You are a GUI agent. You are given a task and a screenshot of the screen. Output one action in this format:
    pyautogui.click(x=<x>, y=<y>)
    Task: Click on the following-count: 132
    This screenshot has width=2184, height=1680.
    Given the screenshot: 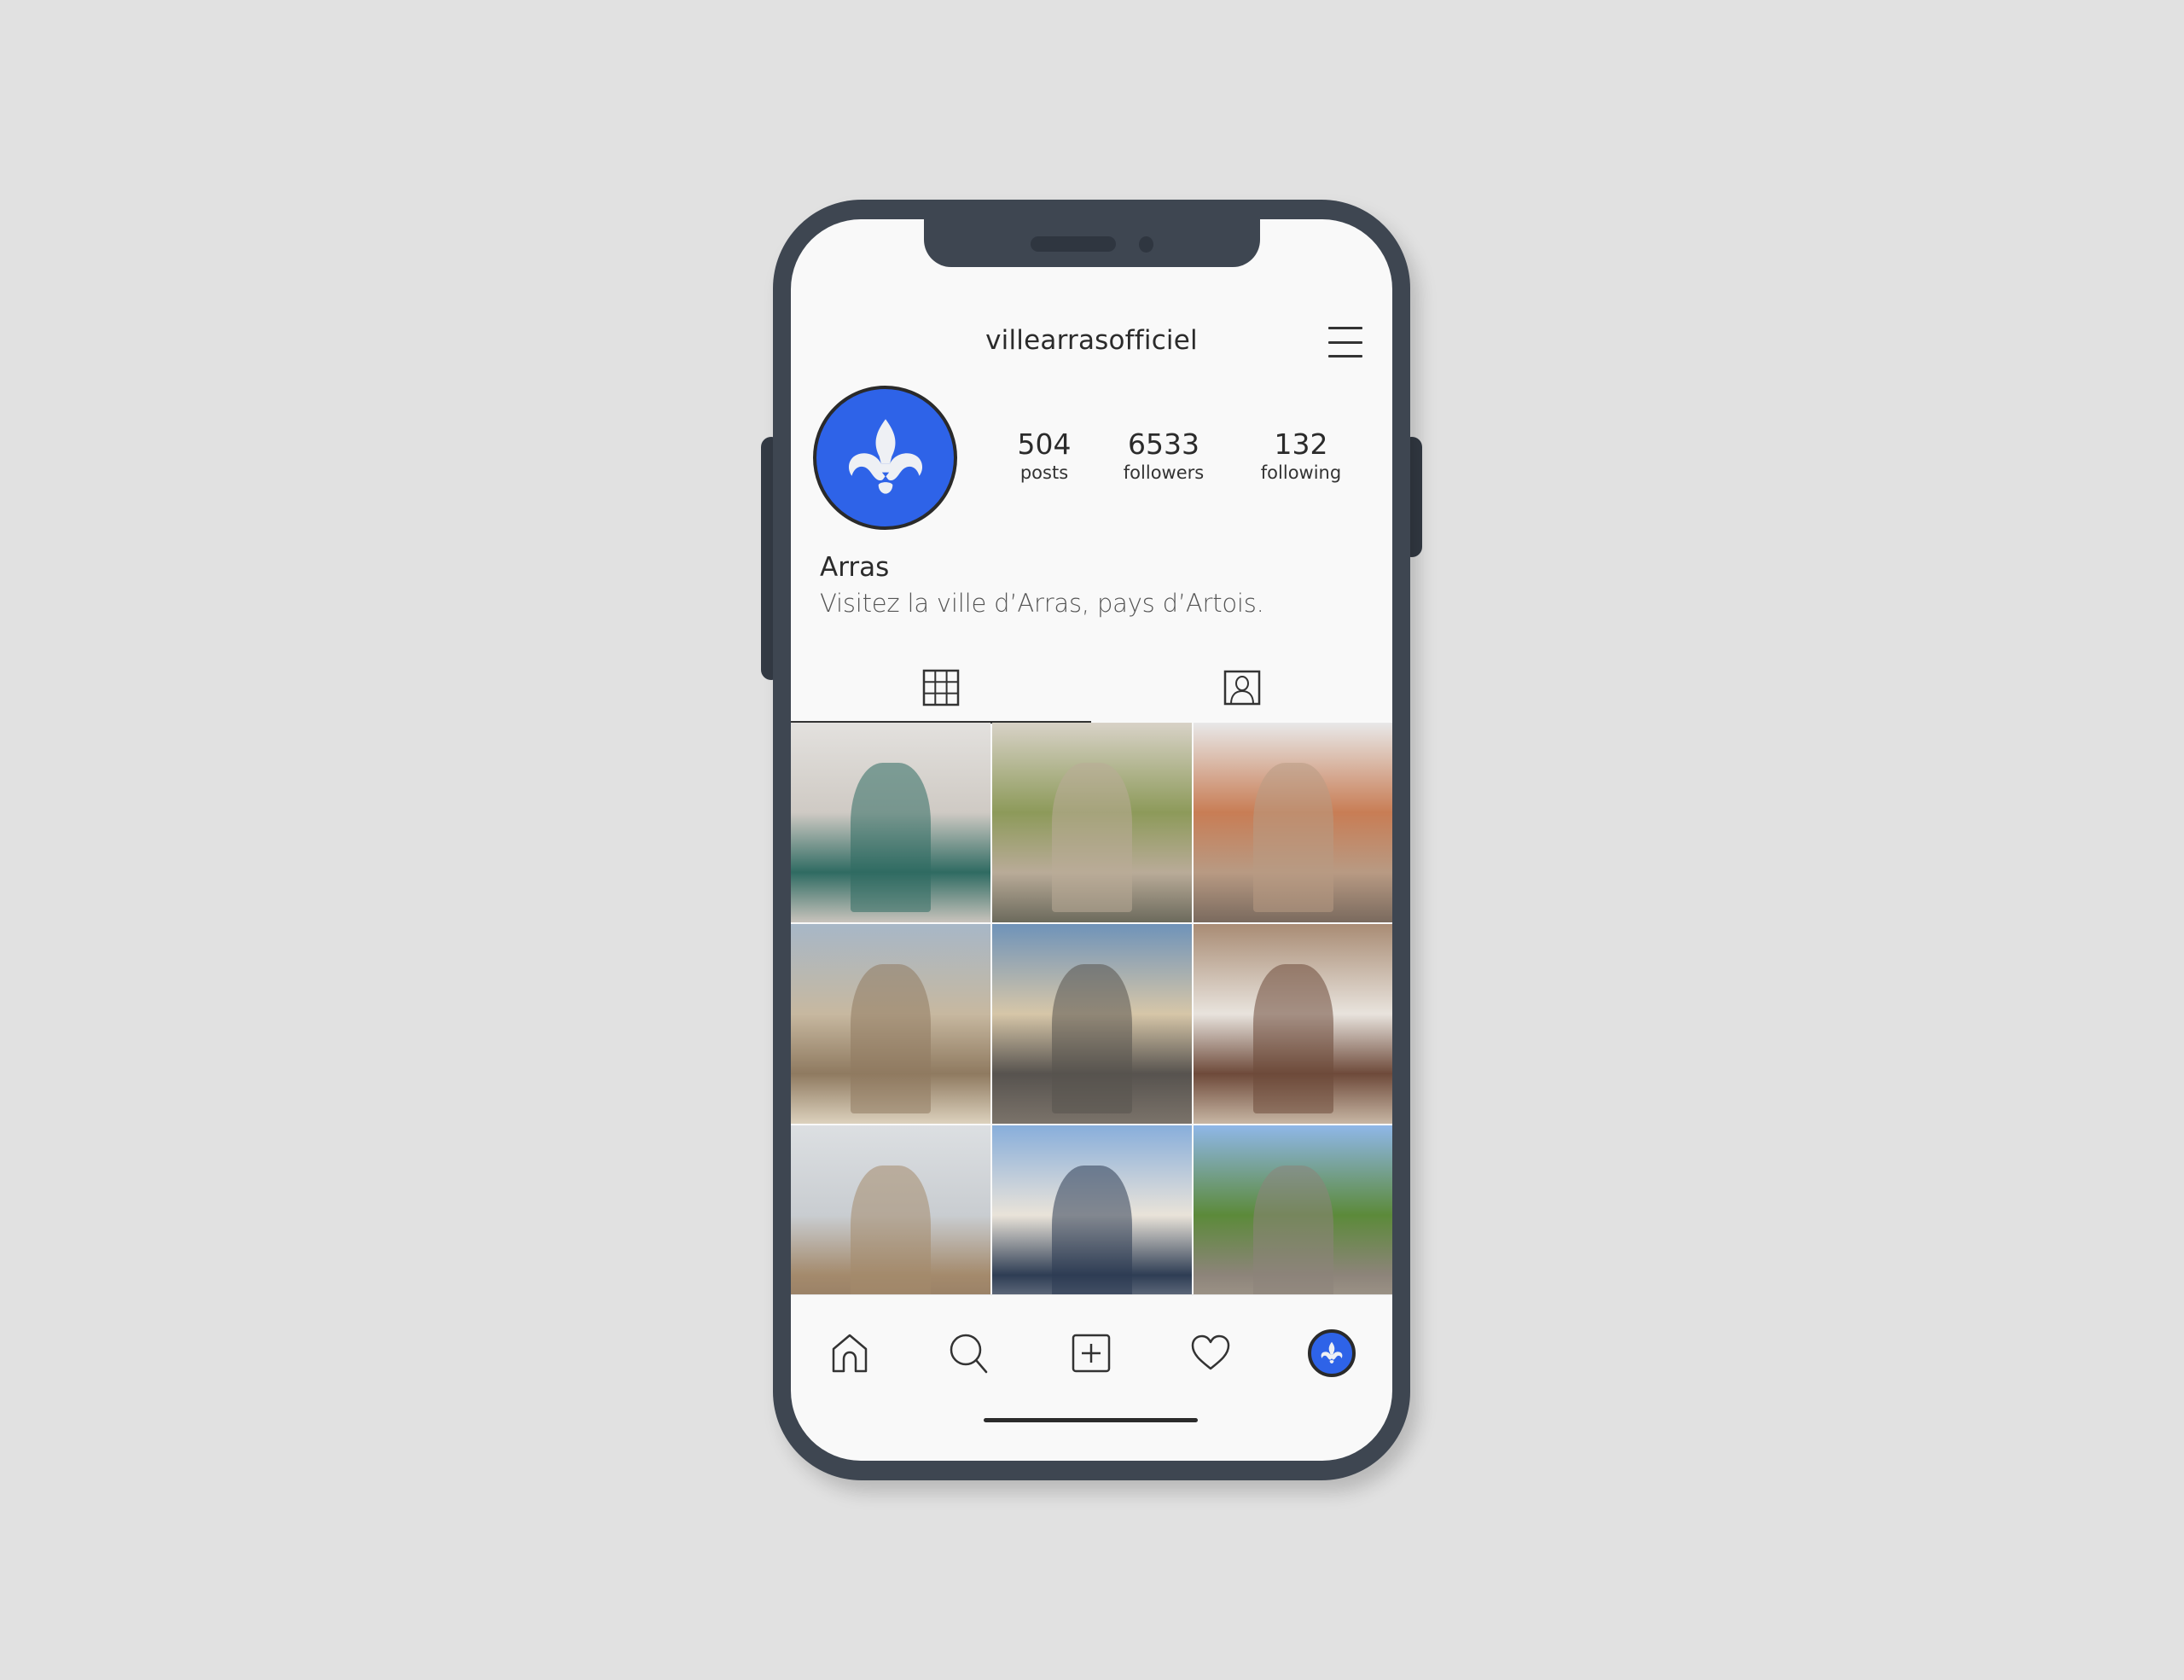 What is the action you would take?
    pyautogui.click(x=1301, y=444)
    